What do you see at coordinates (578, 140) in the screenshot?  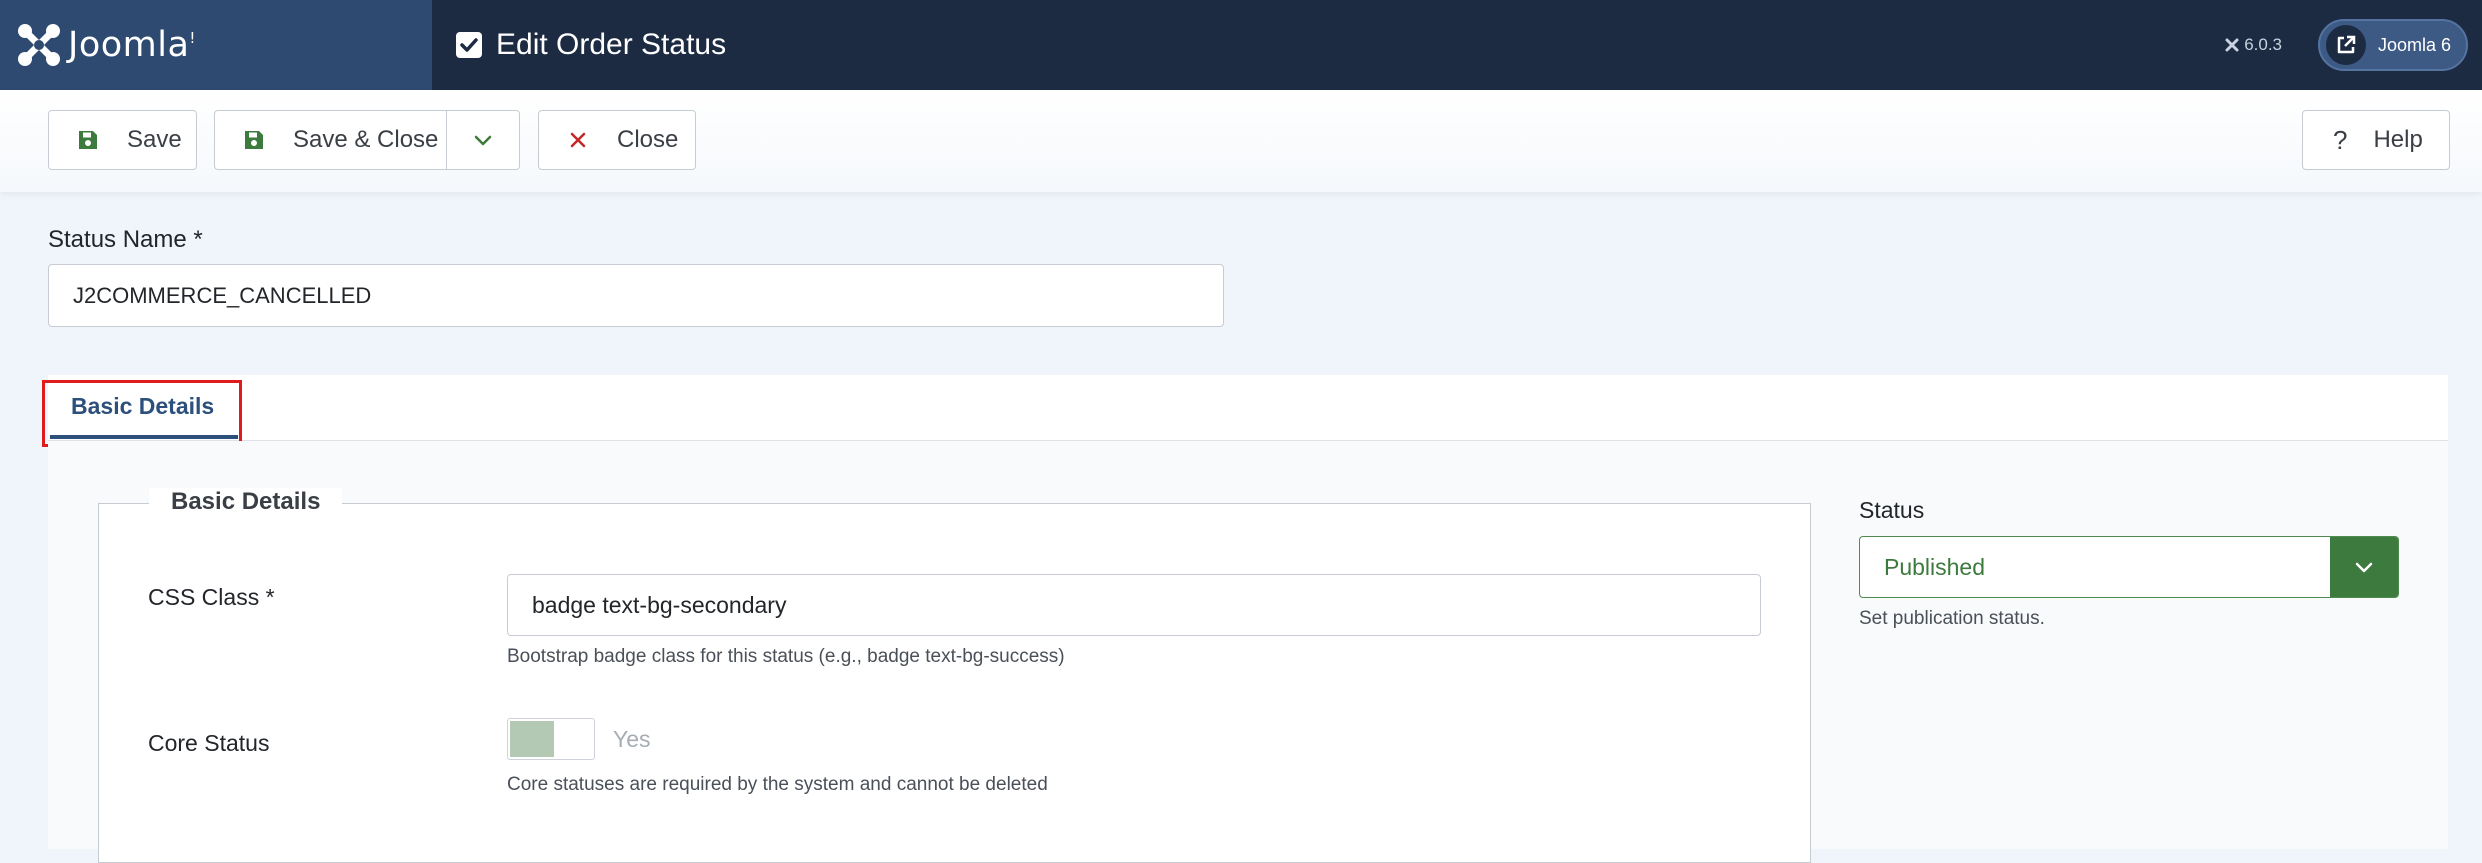 I see `close-icon` at bounding box center [578, 140].